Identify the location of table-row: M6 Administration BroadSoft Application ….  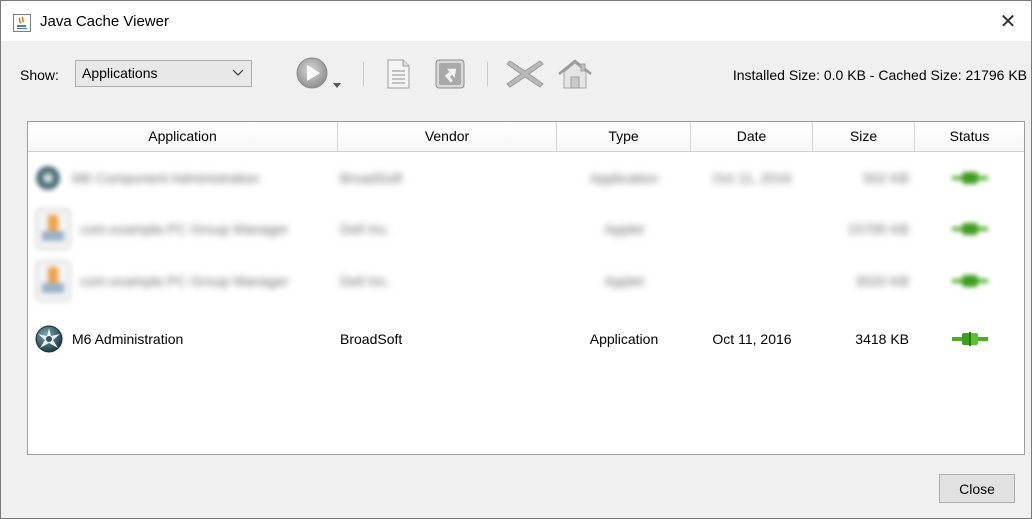
(526, 338).